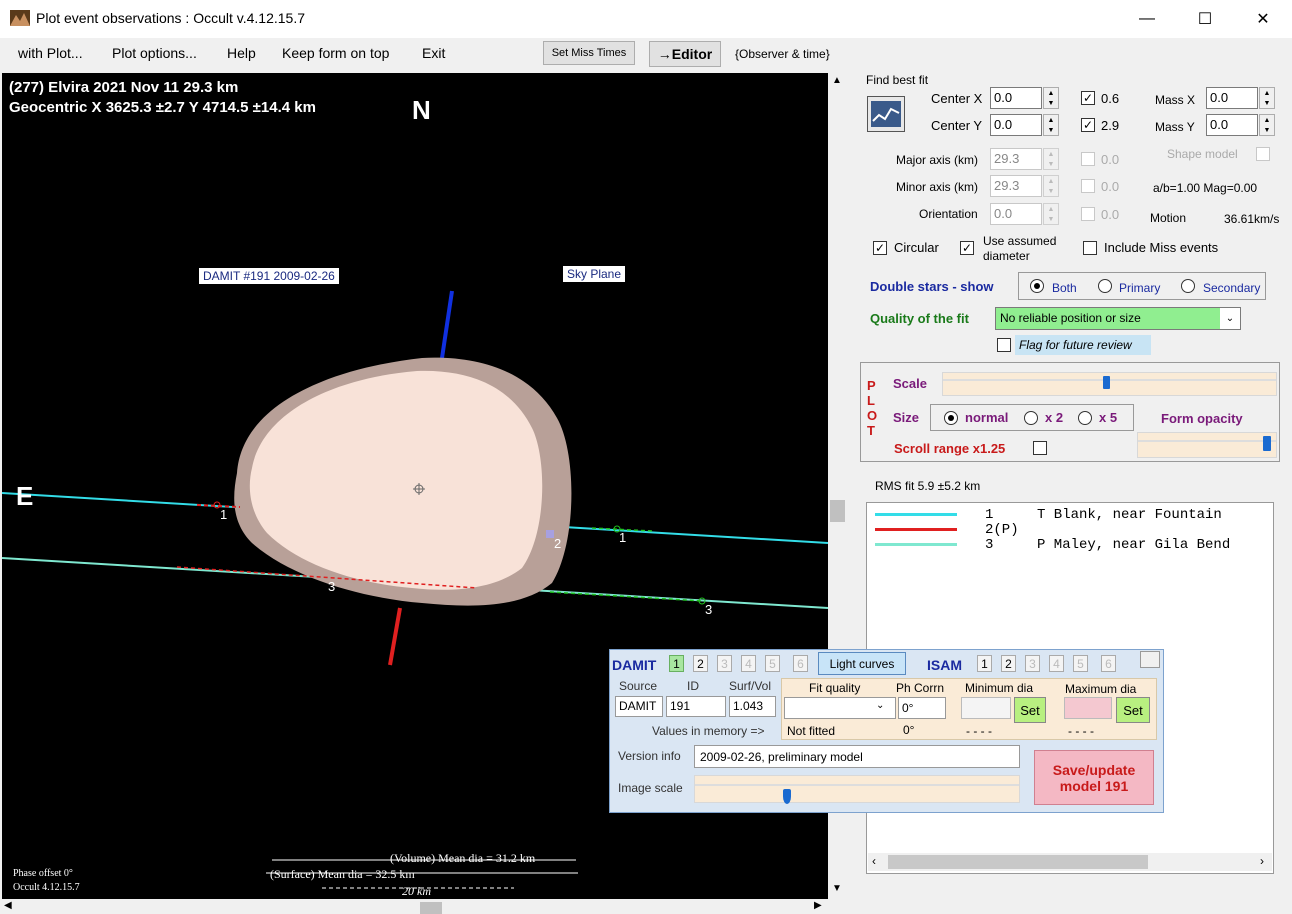 The height and width of the screenshot is (914, 1292). What do you see at coordinates (433, 53) in the screenshot?
I see `menu-exit: Exit` at bounding box center [433, 53].